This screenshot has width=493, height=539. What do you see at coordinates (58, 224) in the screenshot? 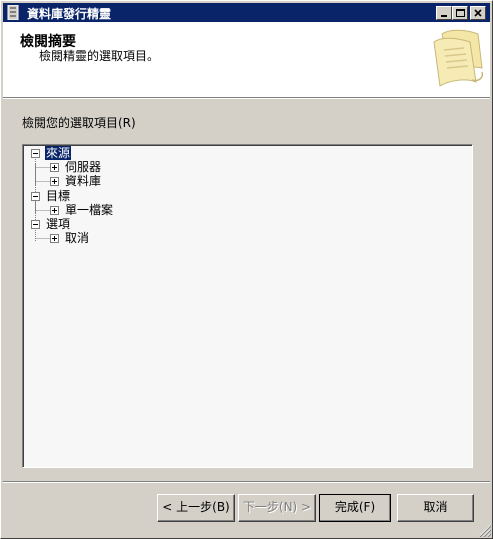
I see `tree-node-label: 選項` at bounding box center [58, 224].